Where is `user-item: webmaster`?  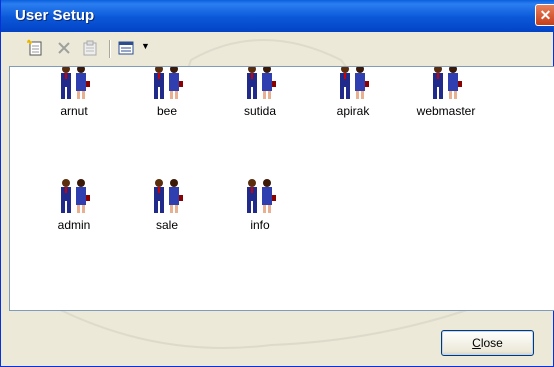 user-item: webmaster is located at coordinates (446, 98).